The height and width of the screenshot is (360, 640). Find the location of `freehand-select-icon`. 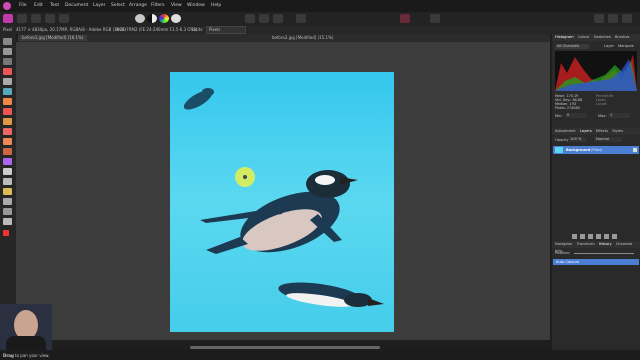

freehand-select-icon is located at coordinates (7, 101).